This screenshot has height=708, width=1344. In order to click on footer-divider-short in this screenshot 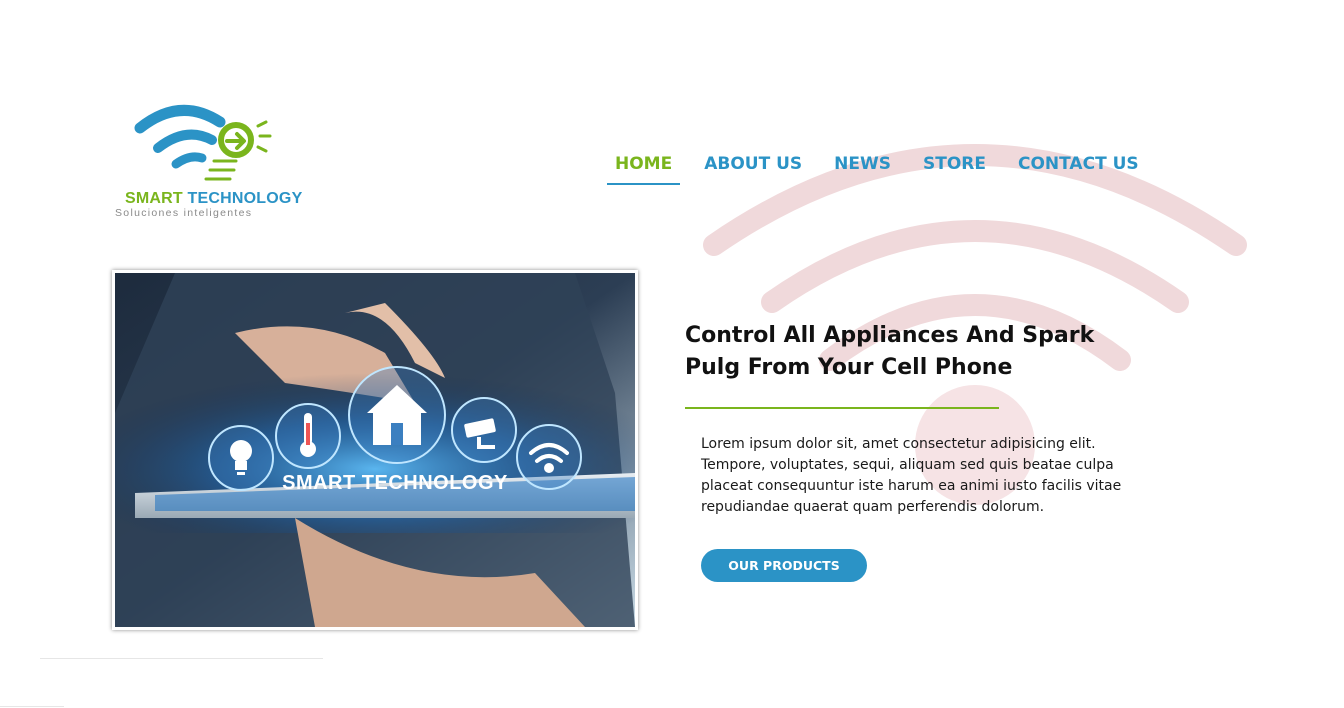, I will do `click(32, 706)`.